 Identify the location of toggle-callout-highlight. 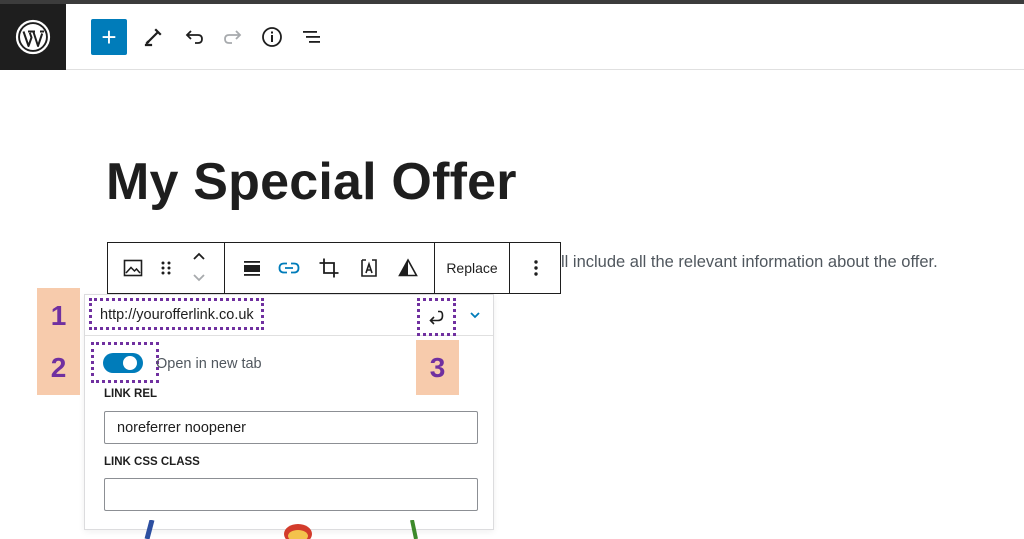
(125, 362).